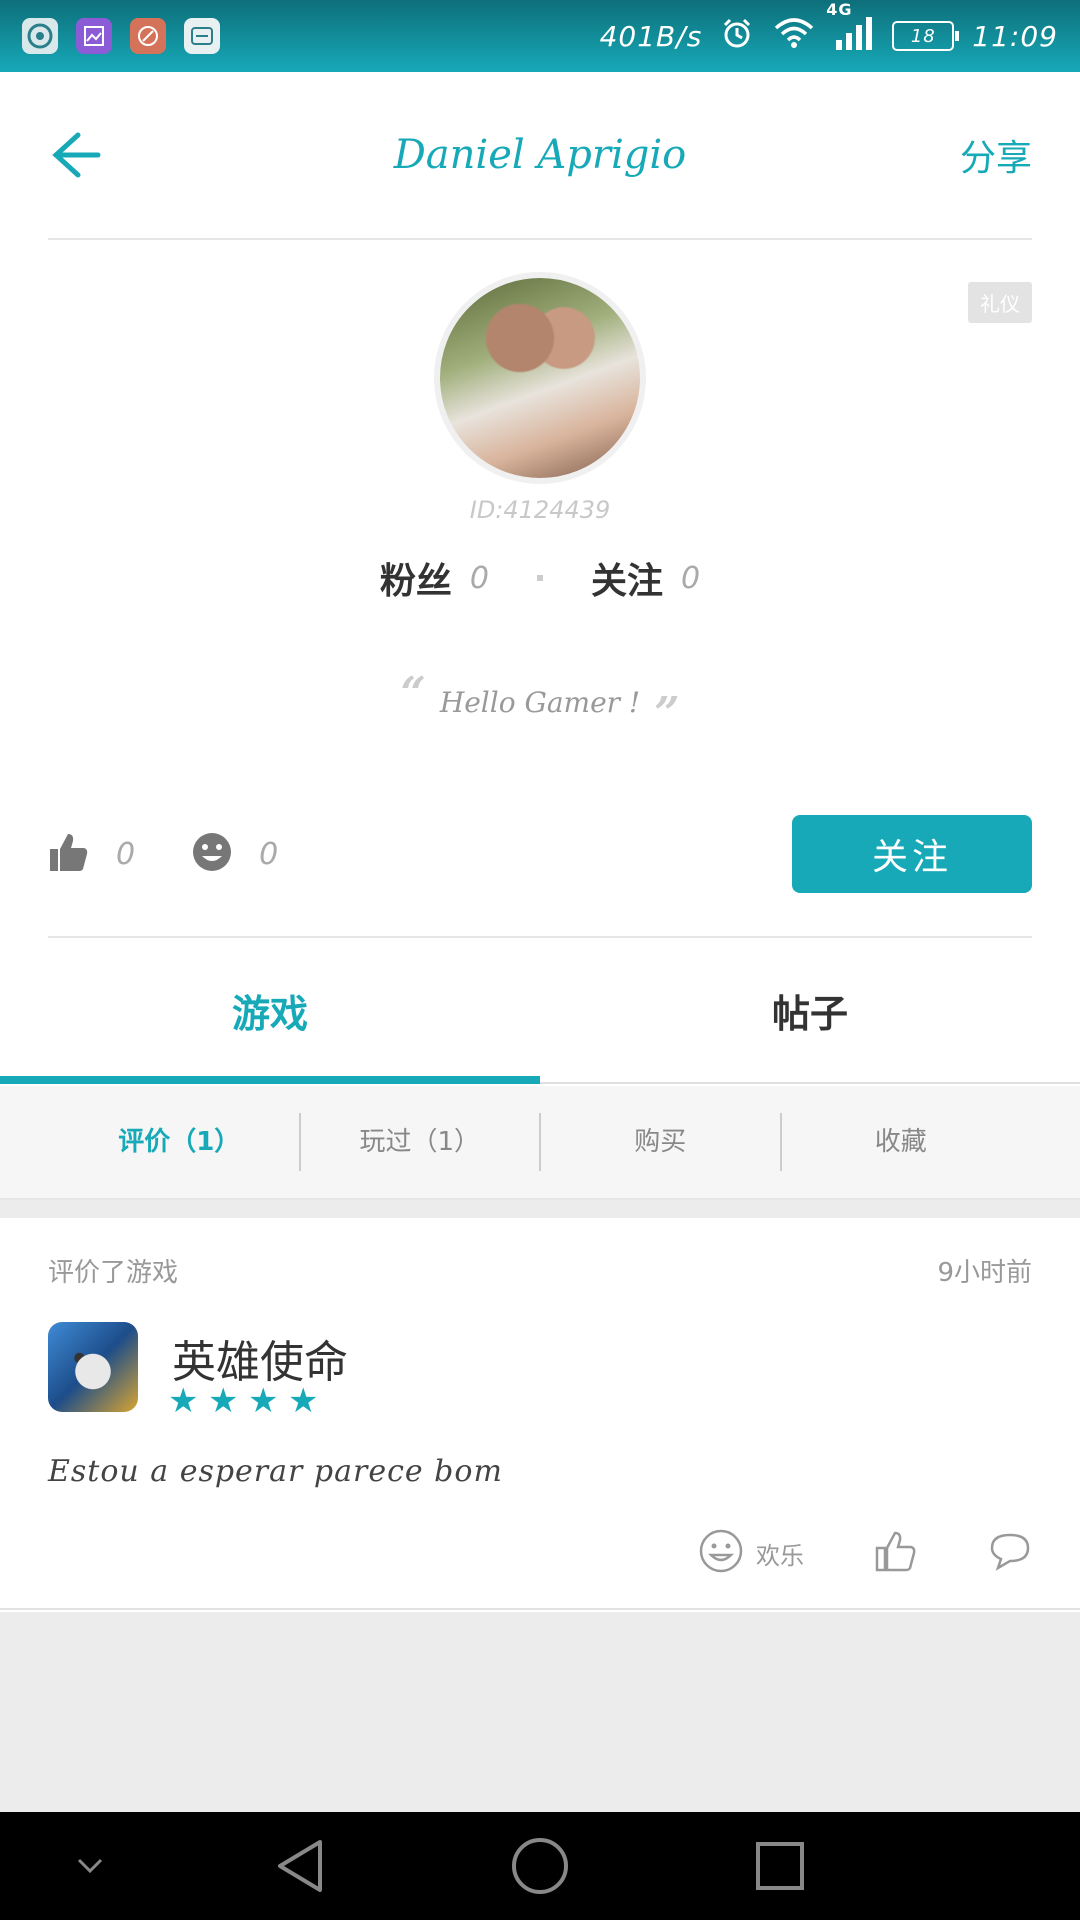 The height and width of the screenshot is (1920, 1080). What do you see at coordinates (234, 854) in the screenshot?
I see `fun-group: 0` at bounding box center [234, 854].